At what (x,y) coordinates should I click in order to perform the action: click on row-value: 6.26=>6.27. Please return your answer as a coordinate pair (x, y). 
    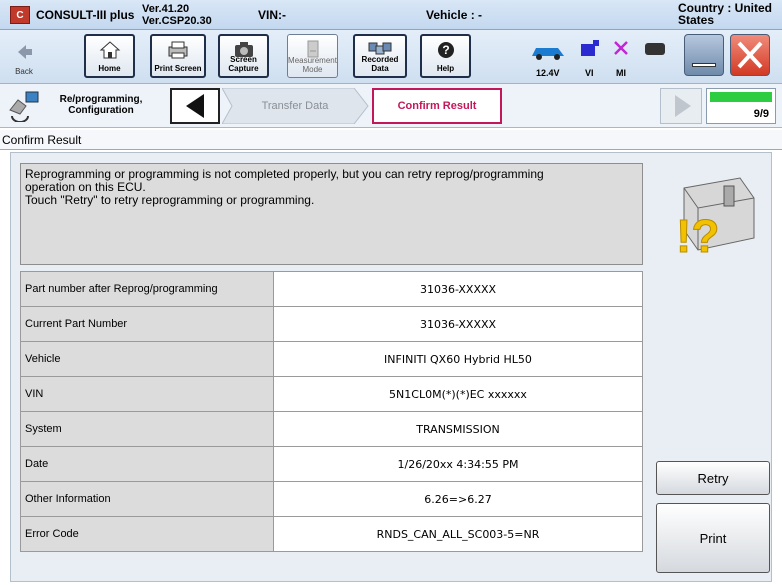
    Looking at the image, I should click on (458, 499).